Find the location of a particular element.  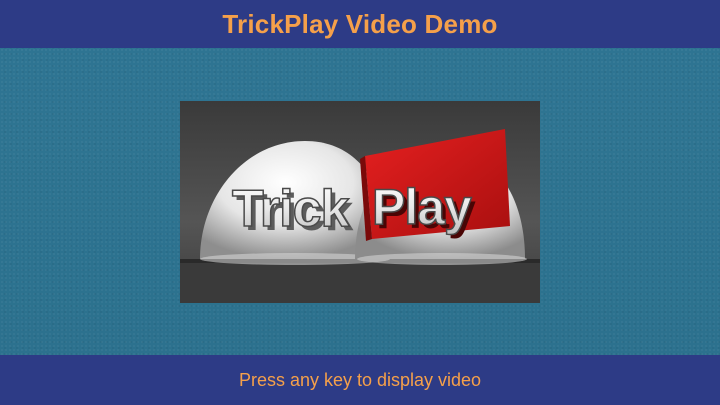

svg-text: Play is located at coordinates (422, 207).